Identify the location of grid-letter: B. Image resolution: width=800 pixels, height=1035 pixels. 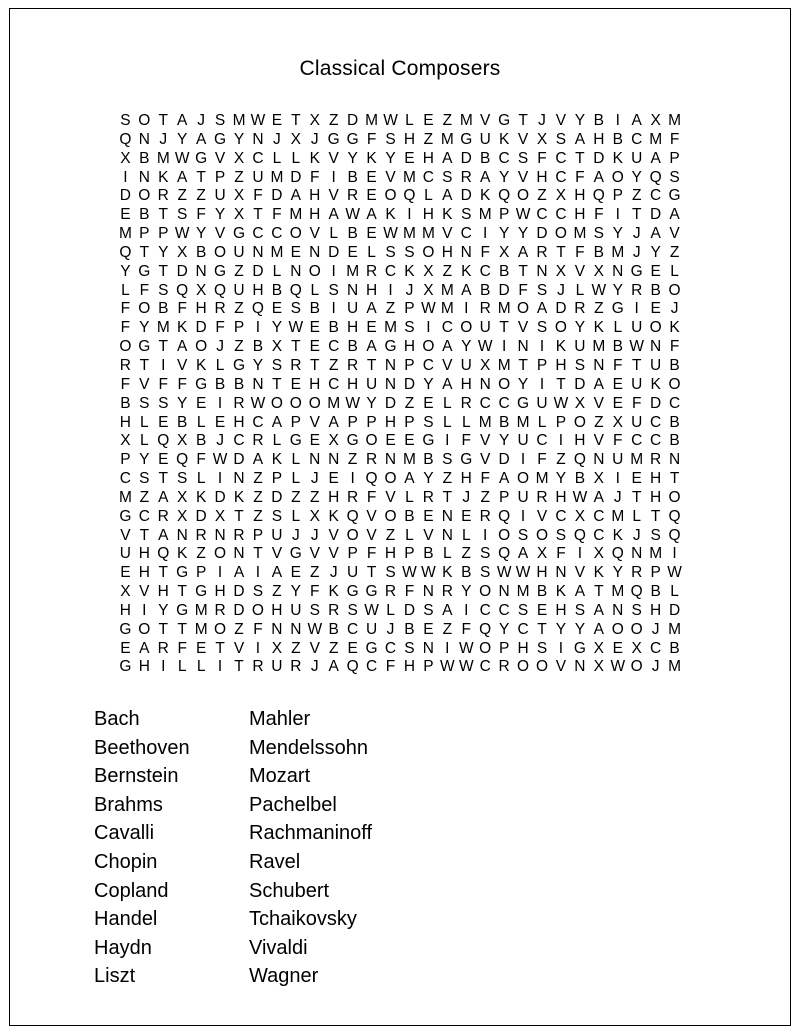
(580, 479).